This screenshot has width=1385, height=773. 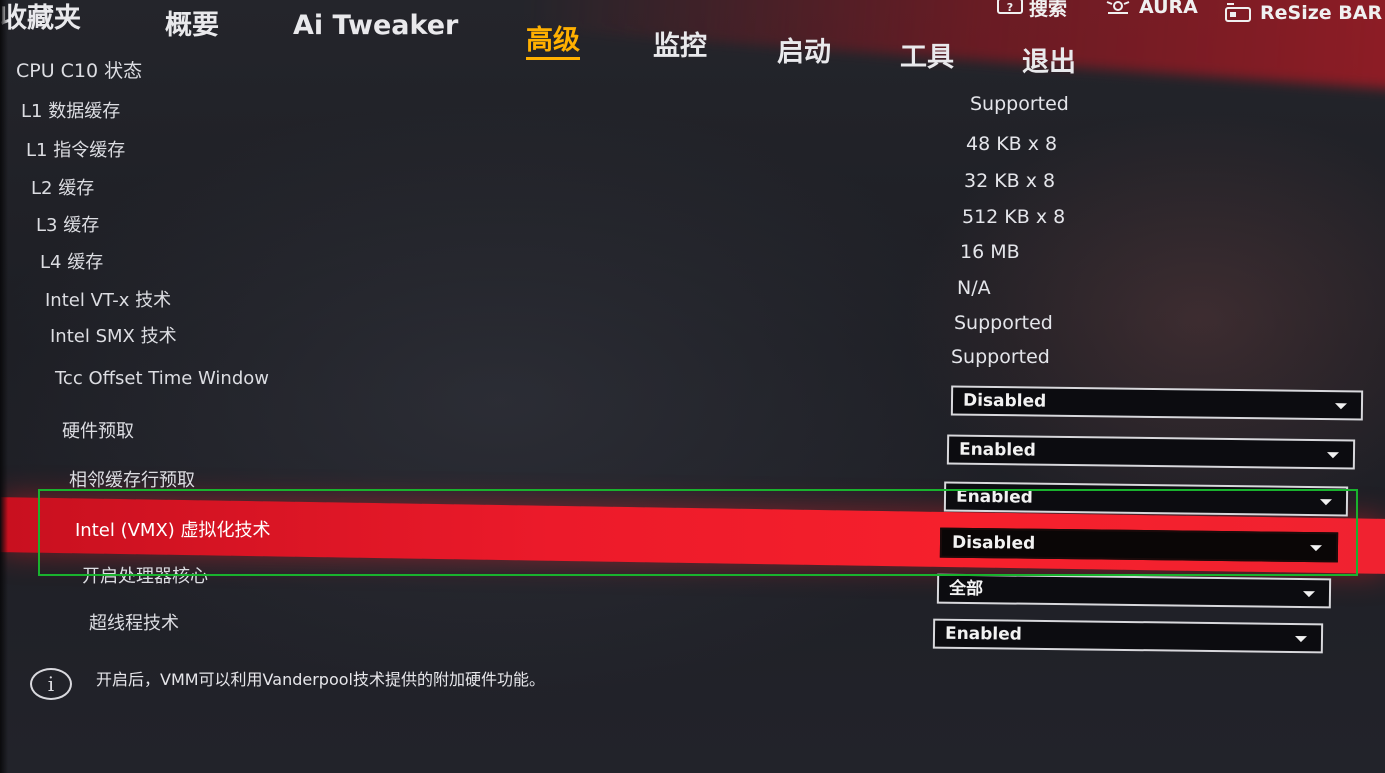 What do you see at coordinates (68, 225) in the screenshot?
I see `info-row-label: L3 缓存` at bounding box center [68, 225].